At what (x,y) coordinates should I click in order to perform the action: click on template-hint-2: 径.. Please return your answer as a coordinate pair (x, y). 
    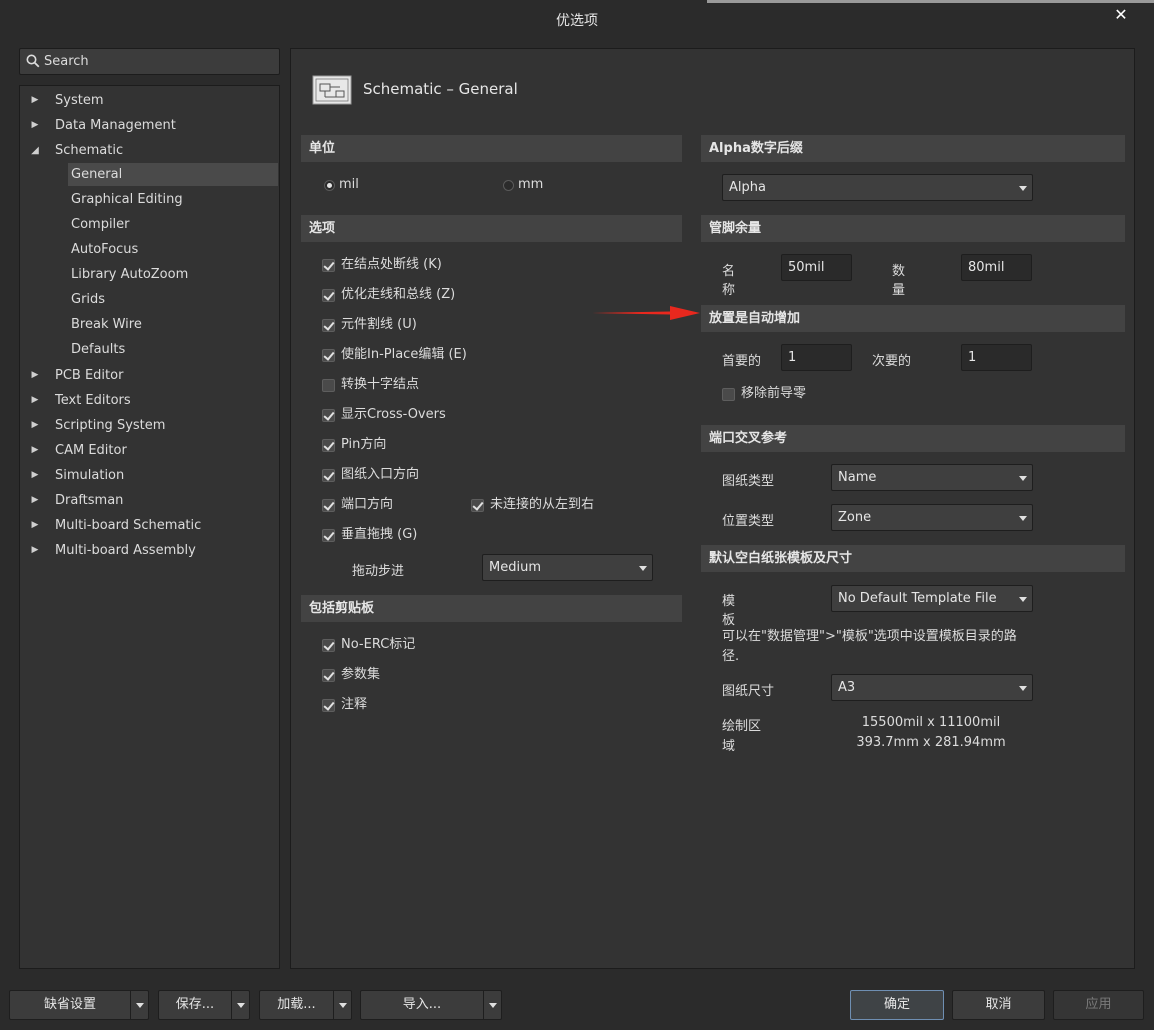
    Looking at the image, I should click on (731, 656).